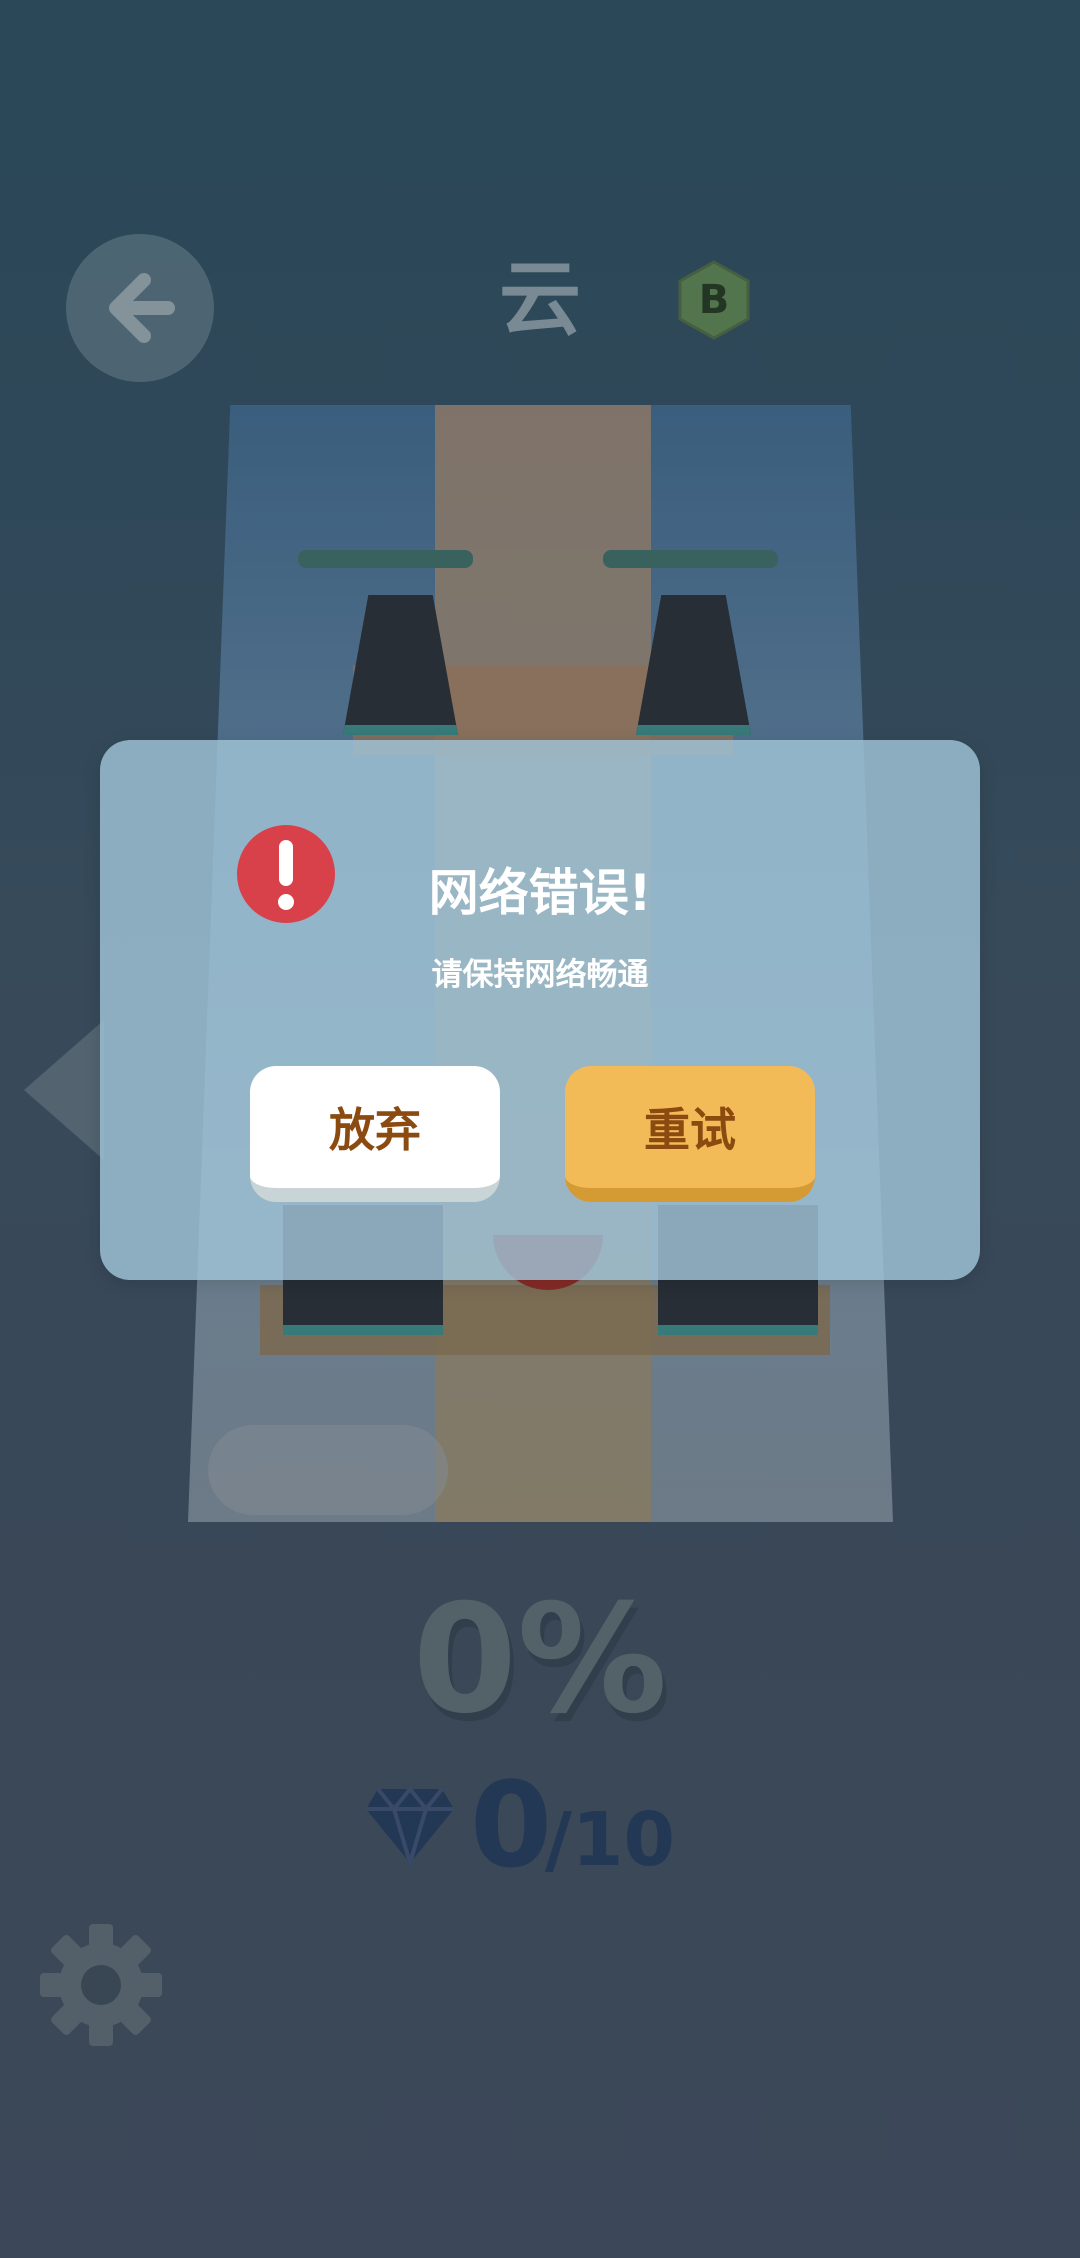 The width and height of the screenshot is (1080, 2258). What do you see at coordinates (690, 1134) in the screenshot?
I see `retry-button: 重试` at bounding box center [690, 1134].